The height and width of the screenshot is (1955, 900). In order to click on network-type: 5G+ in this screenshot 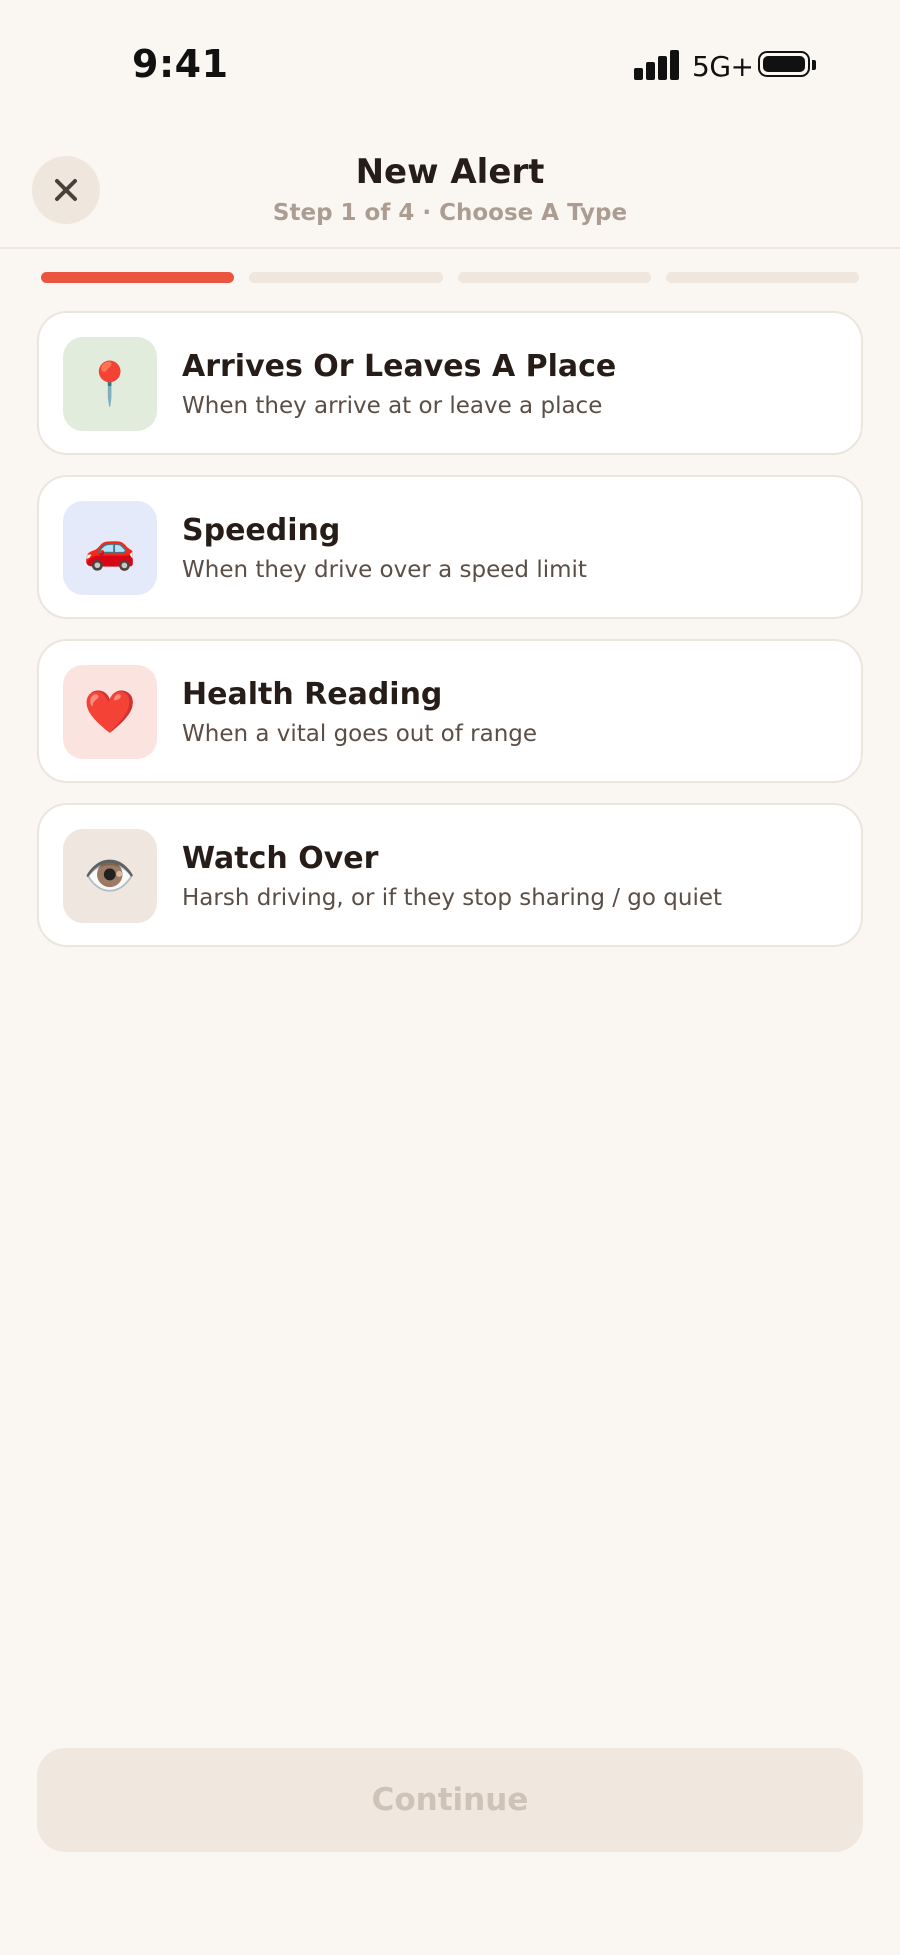, I will do `click(723, 66)`.